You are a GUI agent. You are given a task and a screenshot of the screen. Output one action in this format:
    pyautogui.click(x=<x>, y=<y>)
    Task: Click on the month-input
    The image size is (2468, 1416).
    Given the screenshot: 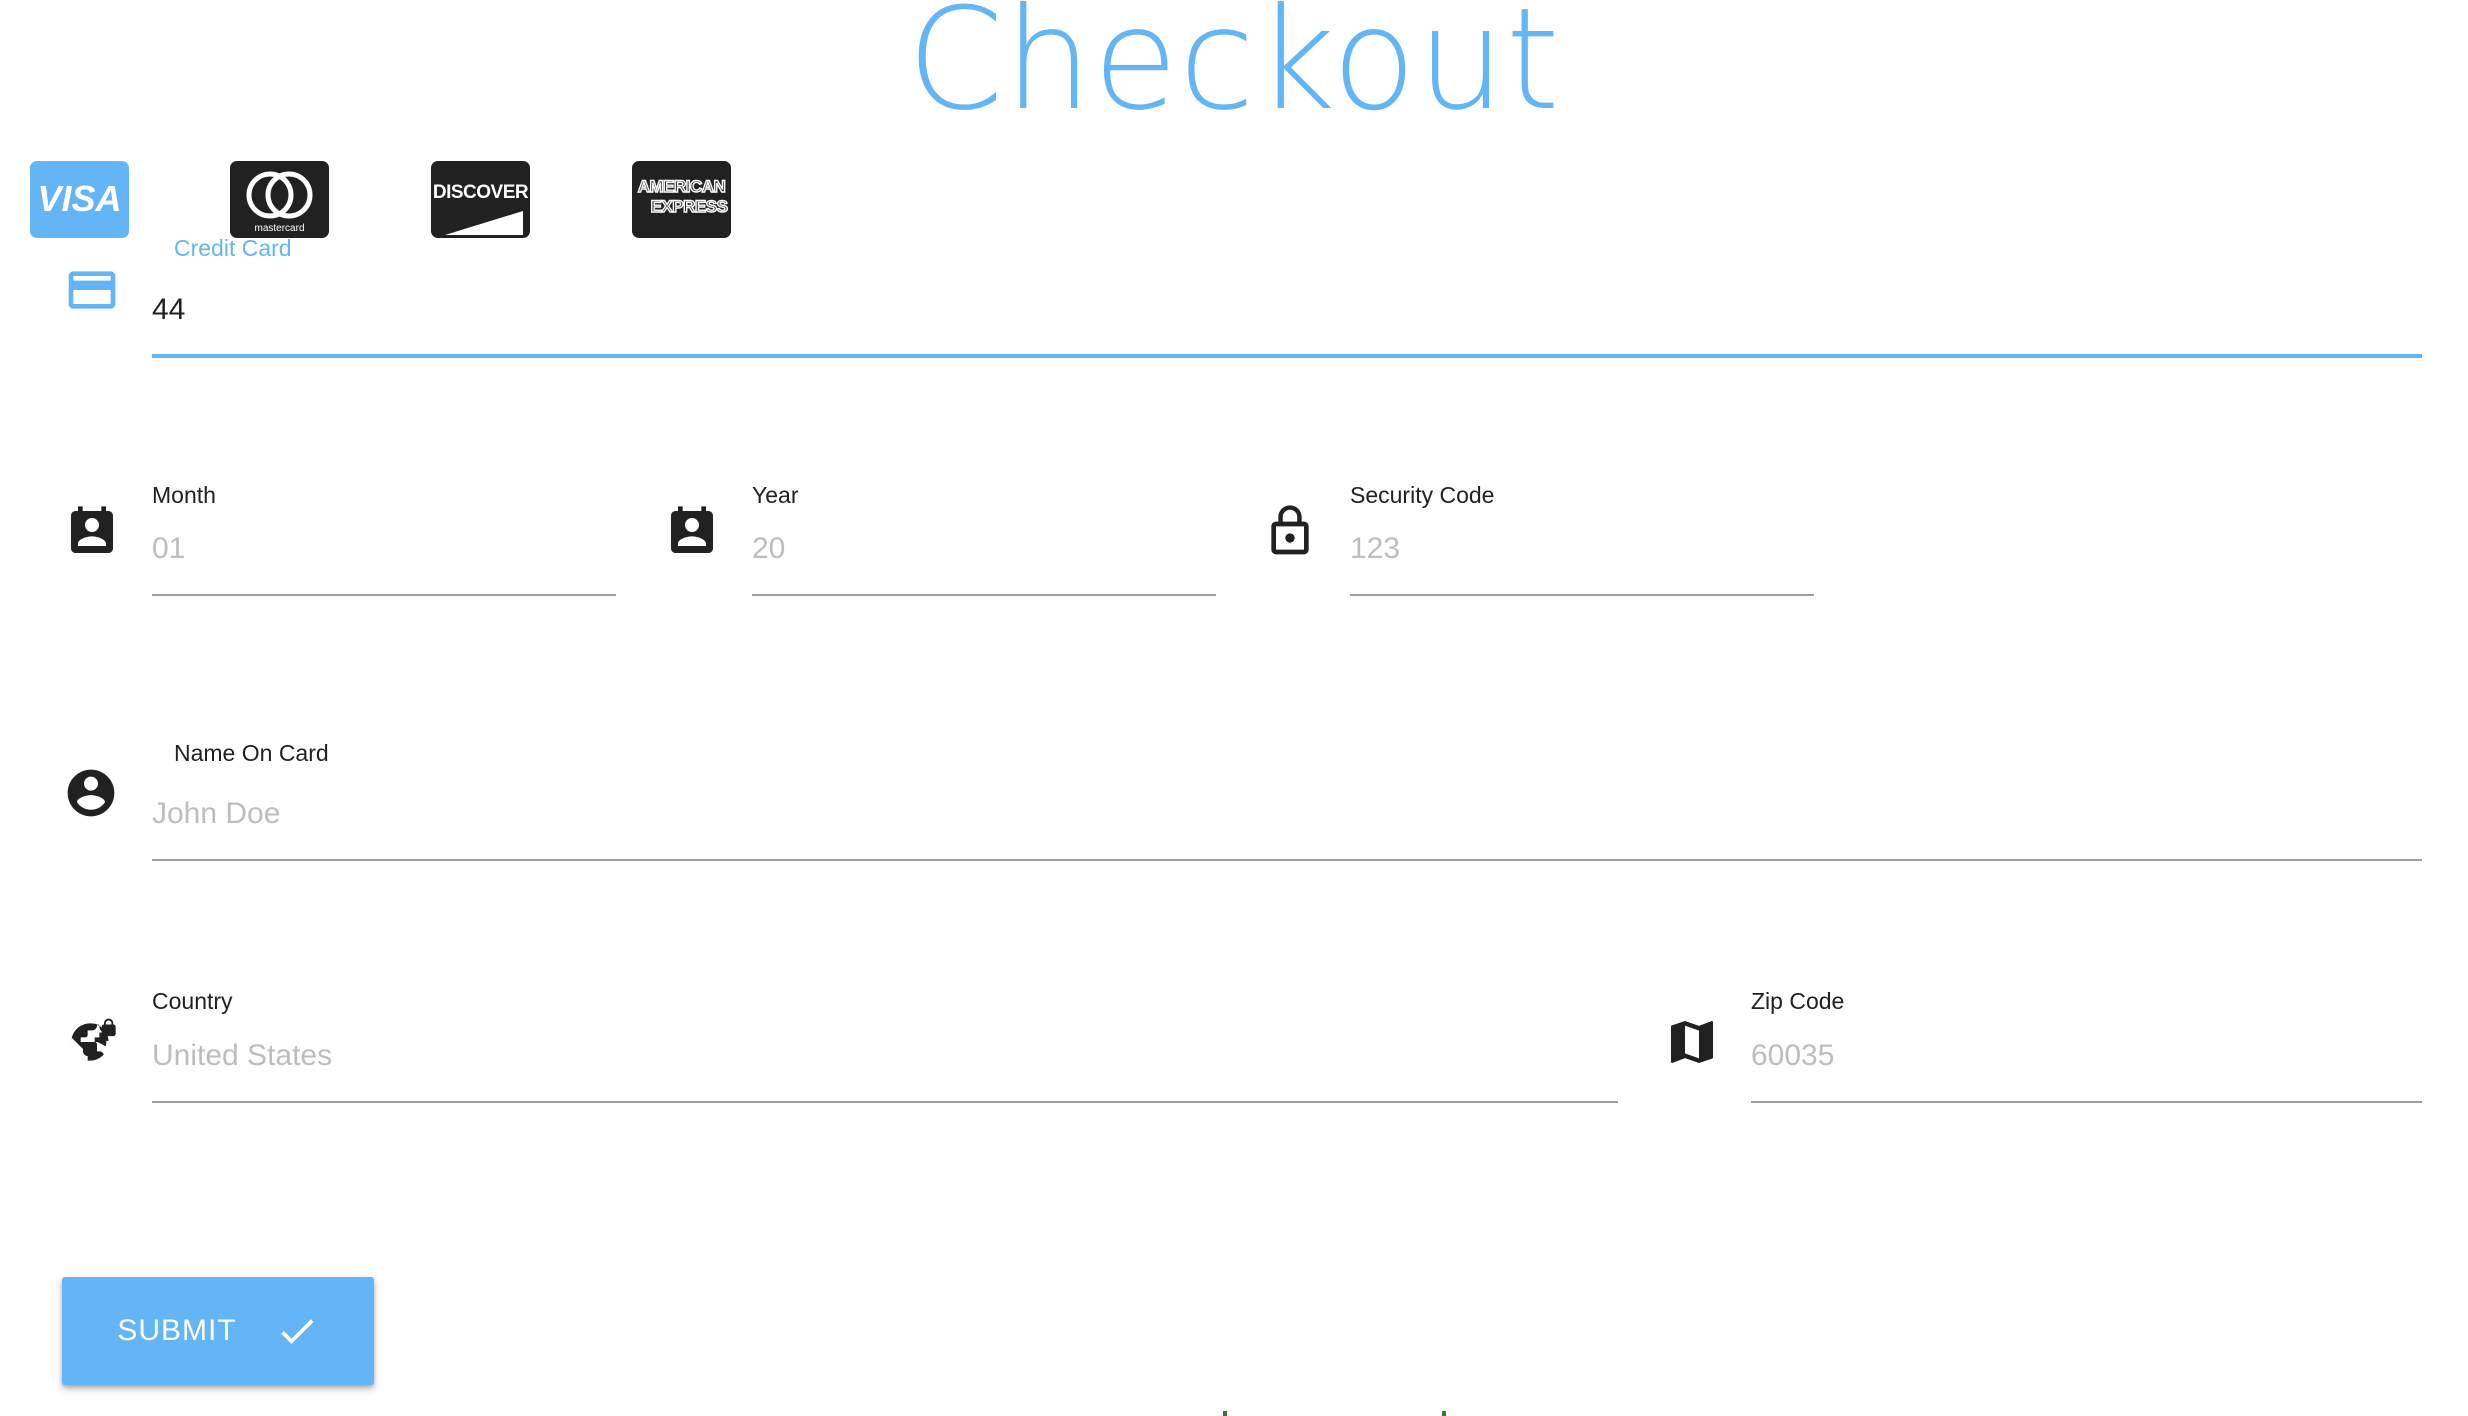 What is the action you would take?
    pyautogui.click(x=384, y=549)
    